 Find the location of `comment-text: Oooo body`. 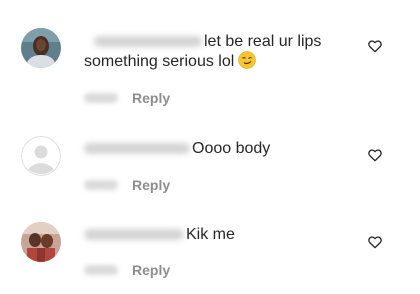

comment-text: Oooo body is located at coordinates (177, 149).